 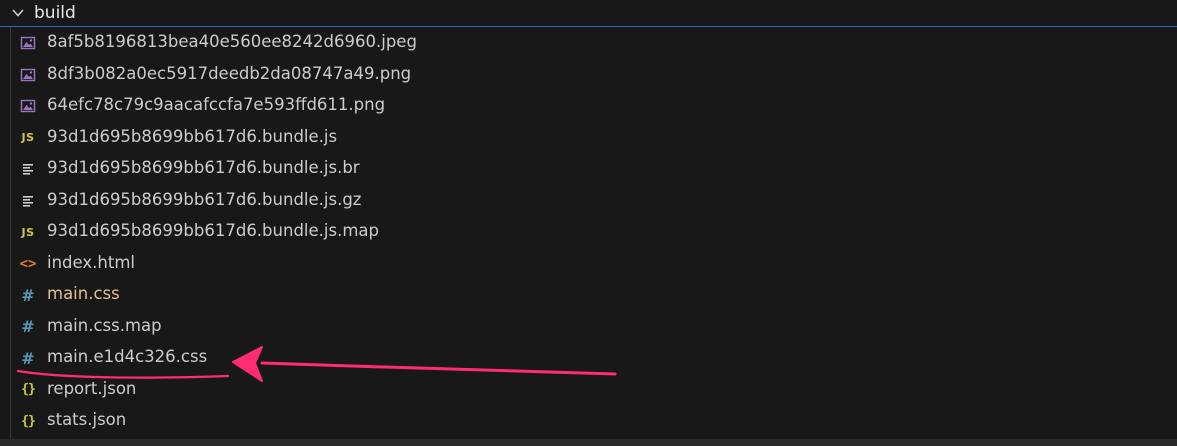 I want to click on file-item: {} stats.json, so click(x=588, y=420).